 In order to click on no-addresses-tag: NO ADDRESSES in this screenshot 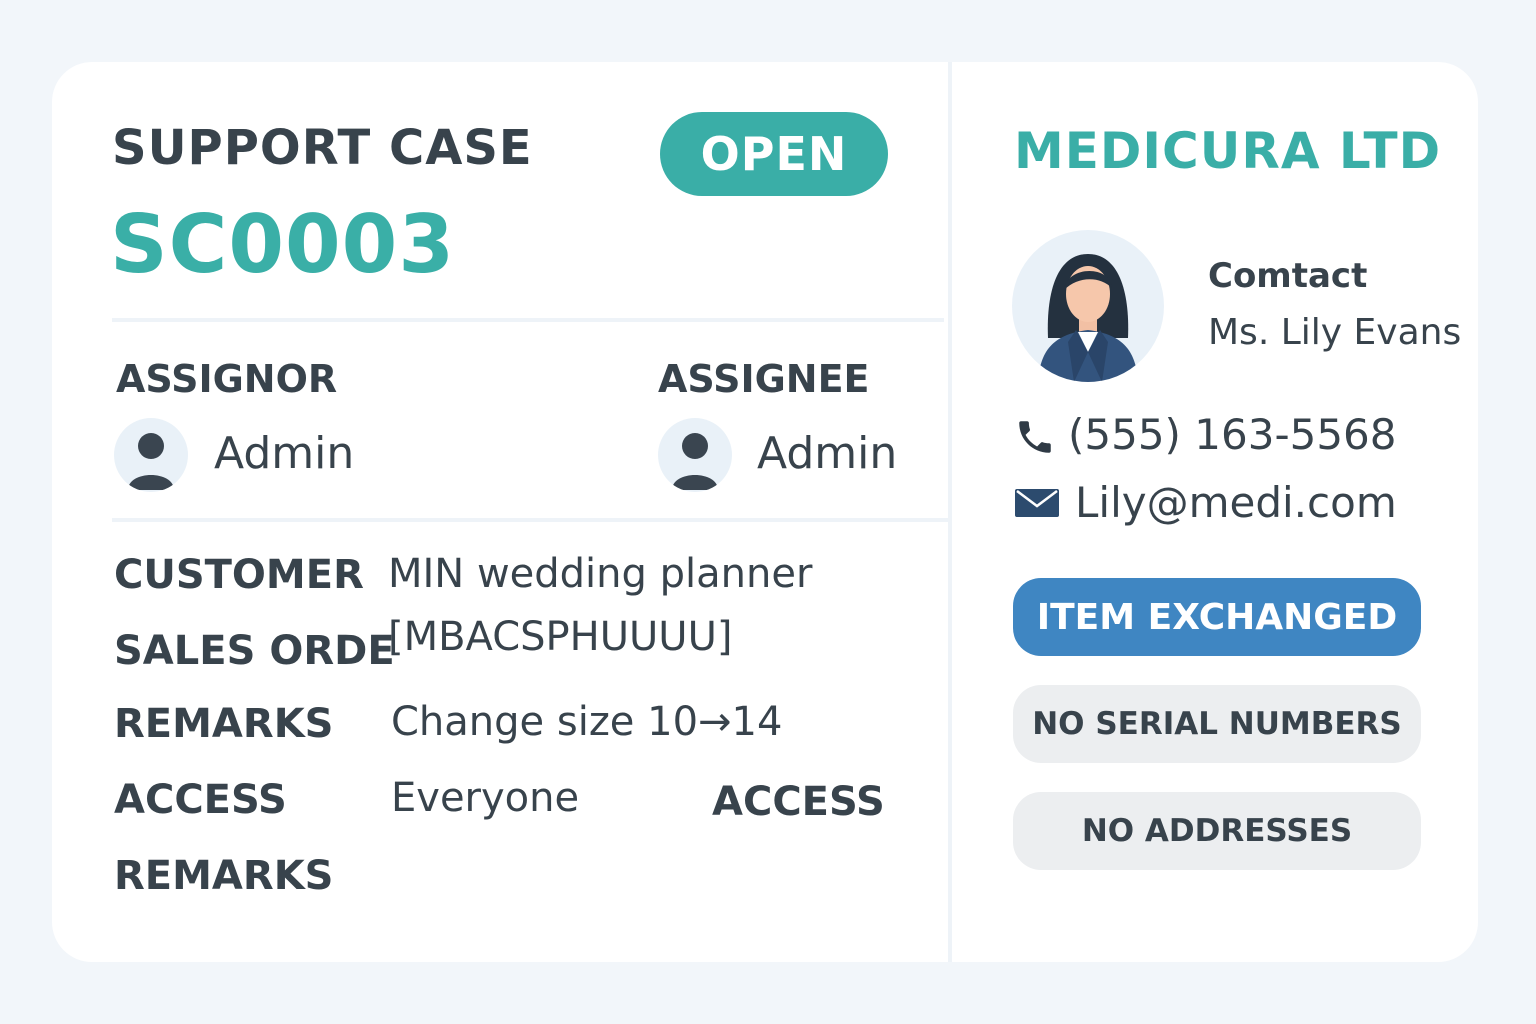, I will do `click(1217, 831)`.